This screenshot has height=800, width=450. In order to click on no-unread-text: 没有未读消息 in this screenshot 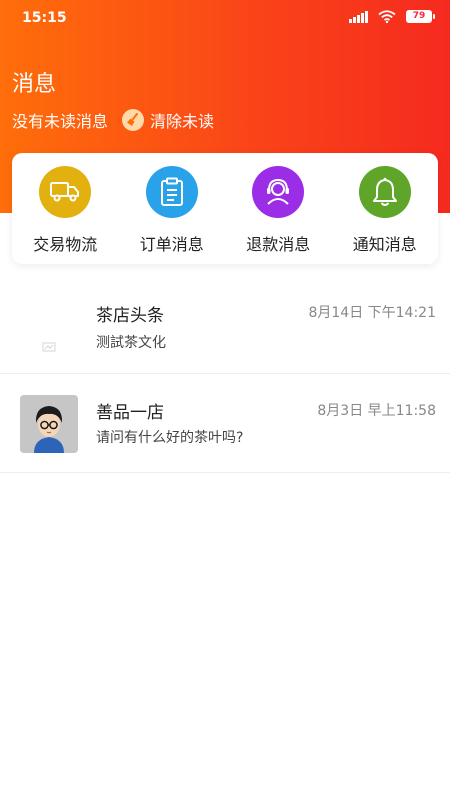, I will do `click(60, 121)`.